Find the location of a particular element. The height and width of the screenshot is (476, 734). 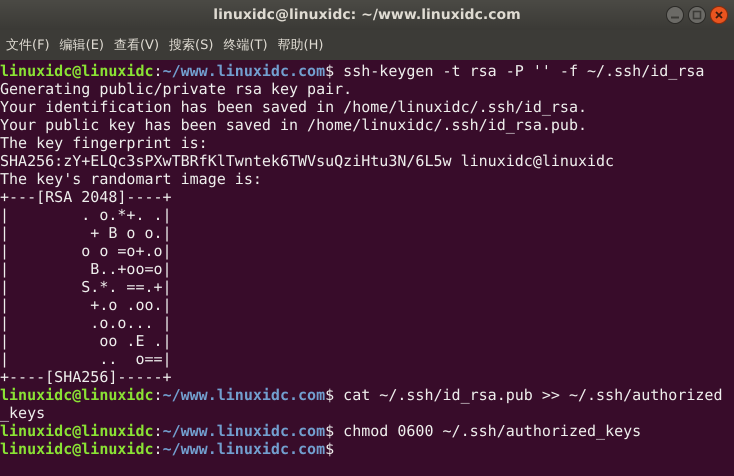

output-line: Your identification has been saved in /home/linuxidc/.ssh/id_rsa. is located at coordinates (293, 107).